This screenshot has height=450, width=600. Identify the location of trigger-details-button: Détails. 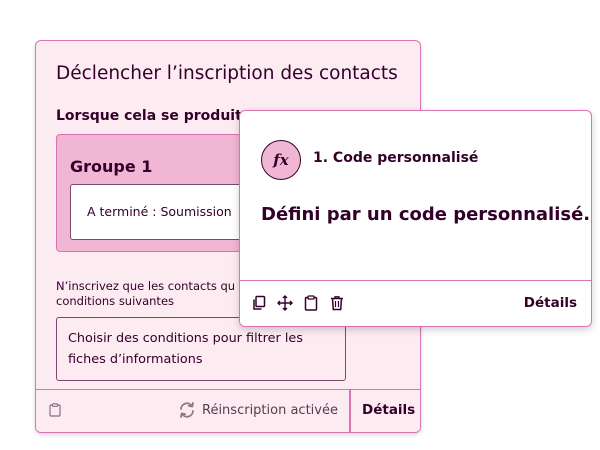
(388, 410).